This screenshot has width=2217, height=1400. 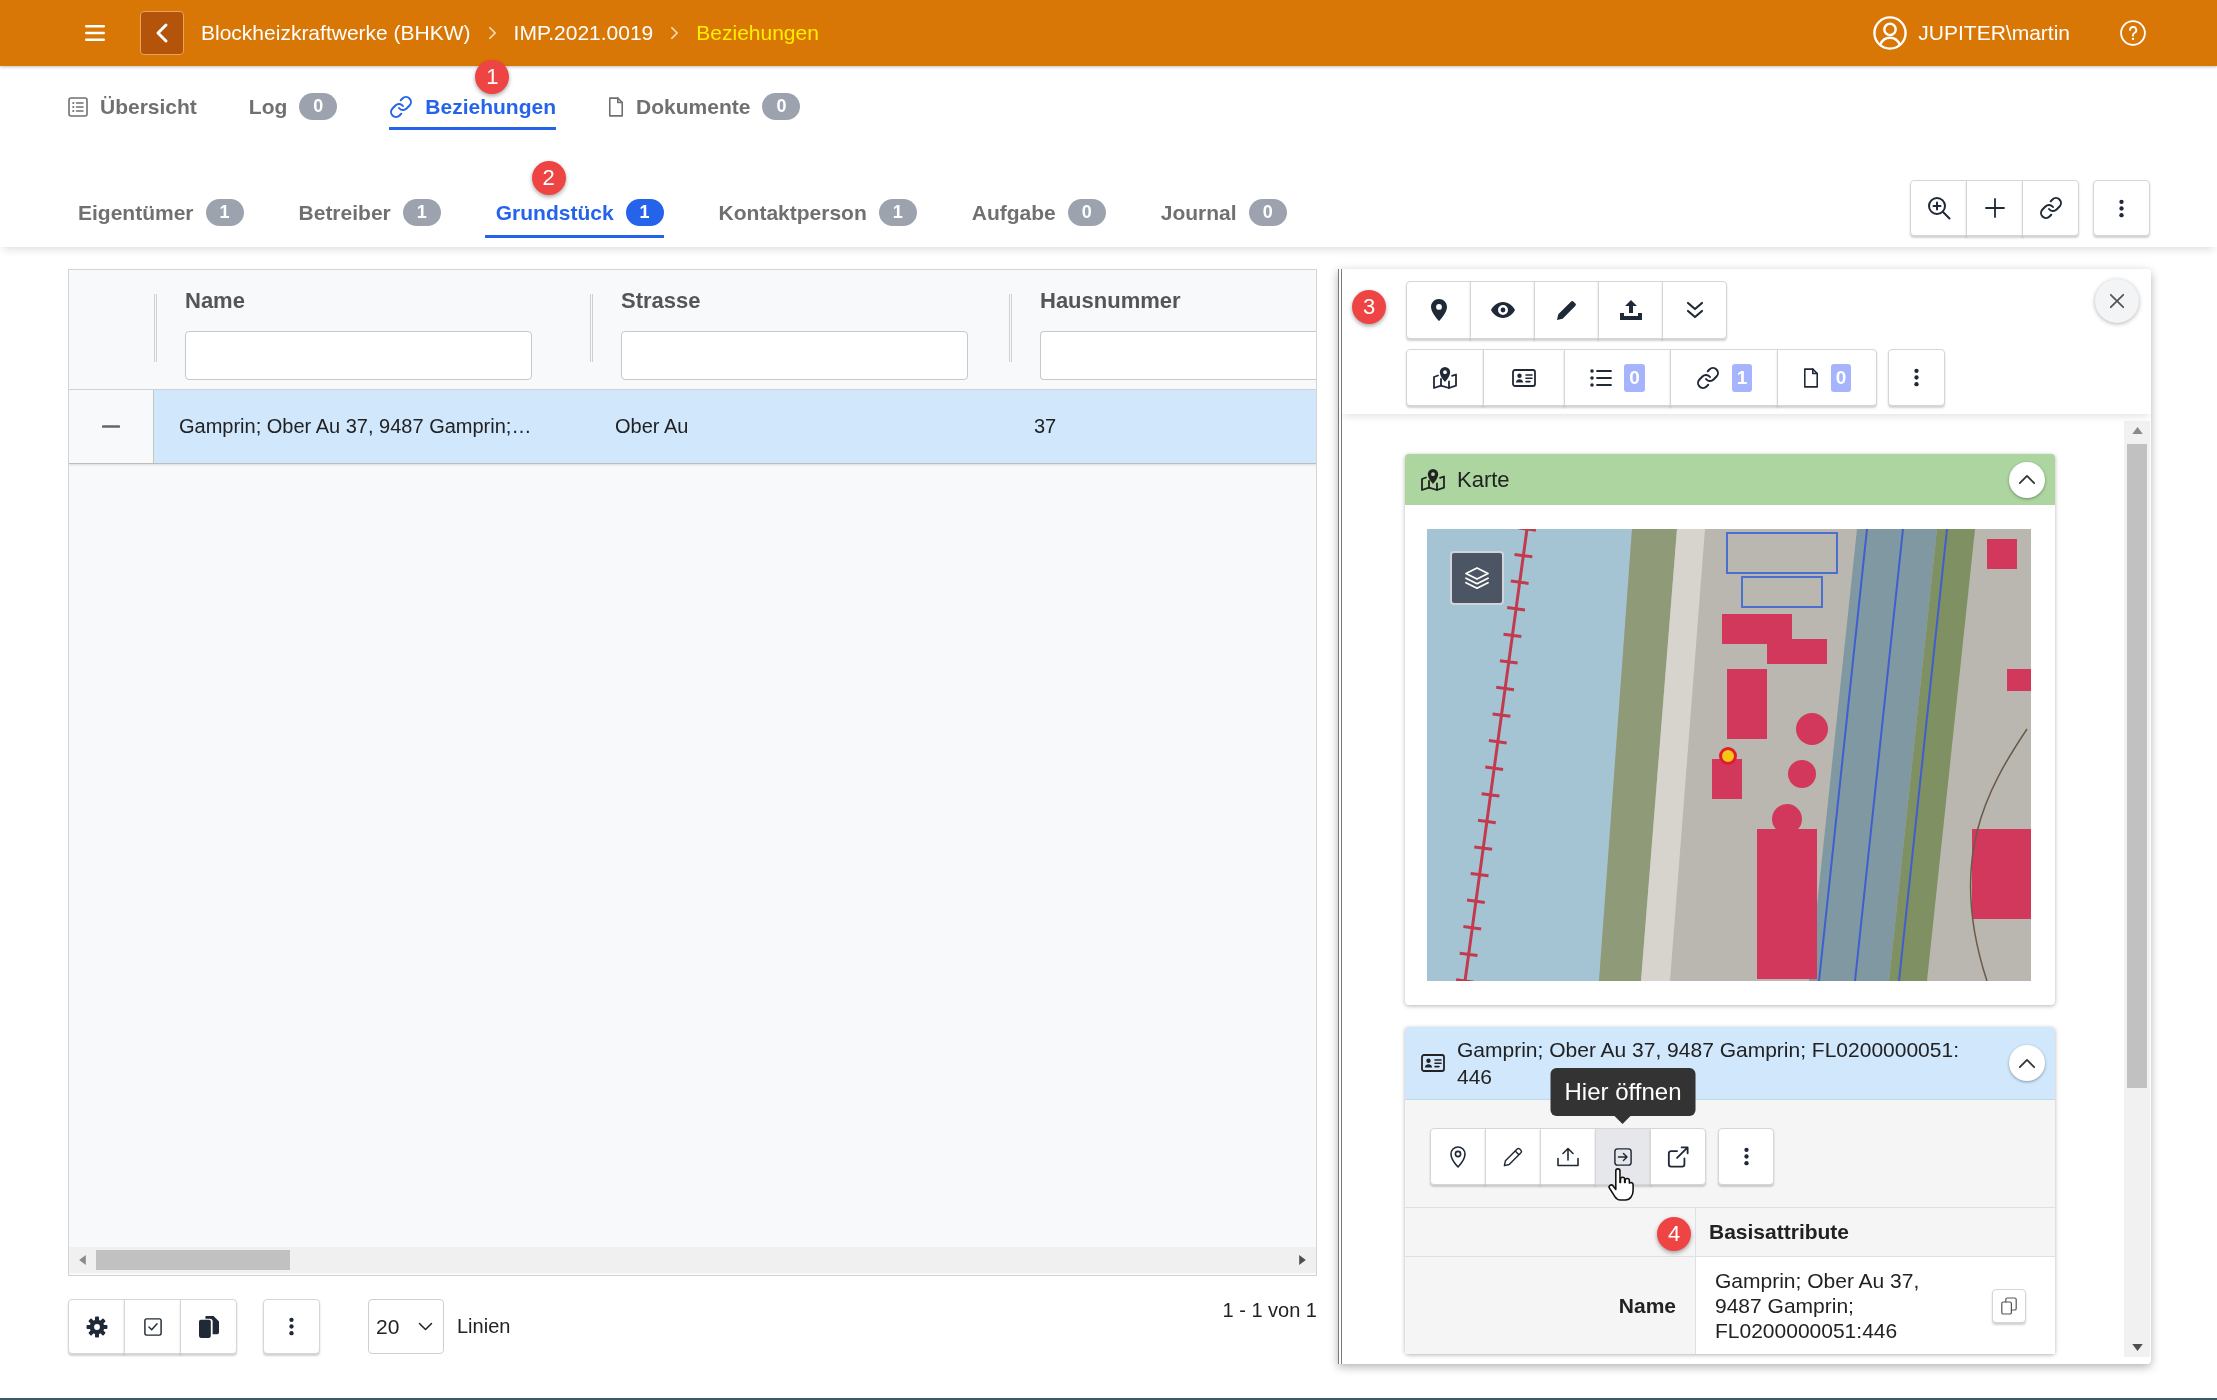 I want to click on menu-icon, so click(x=95, y=33).